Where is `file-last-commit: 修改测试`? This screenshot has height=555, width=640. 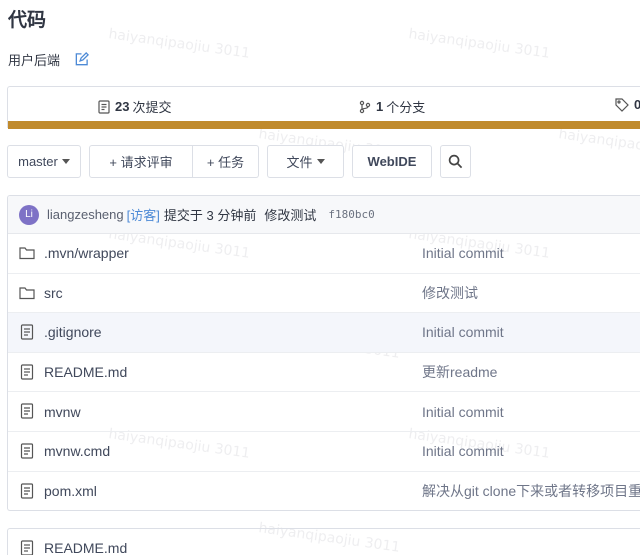 file-last-commit: 修改测试 is located at coordinates (450, 293).